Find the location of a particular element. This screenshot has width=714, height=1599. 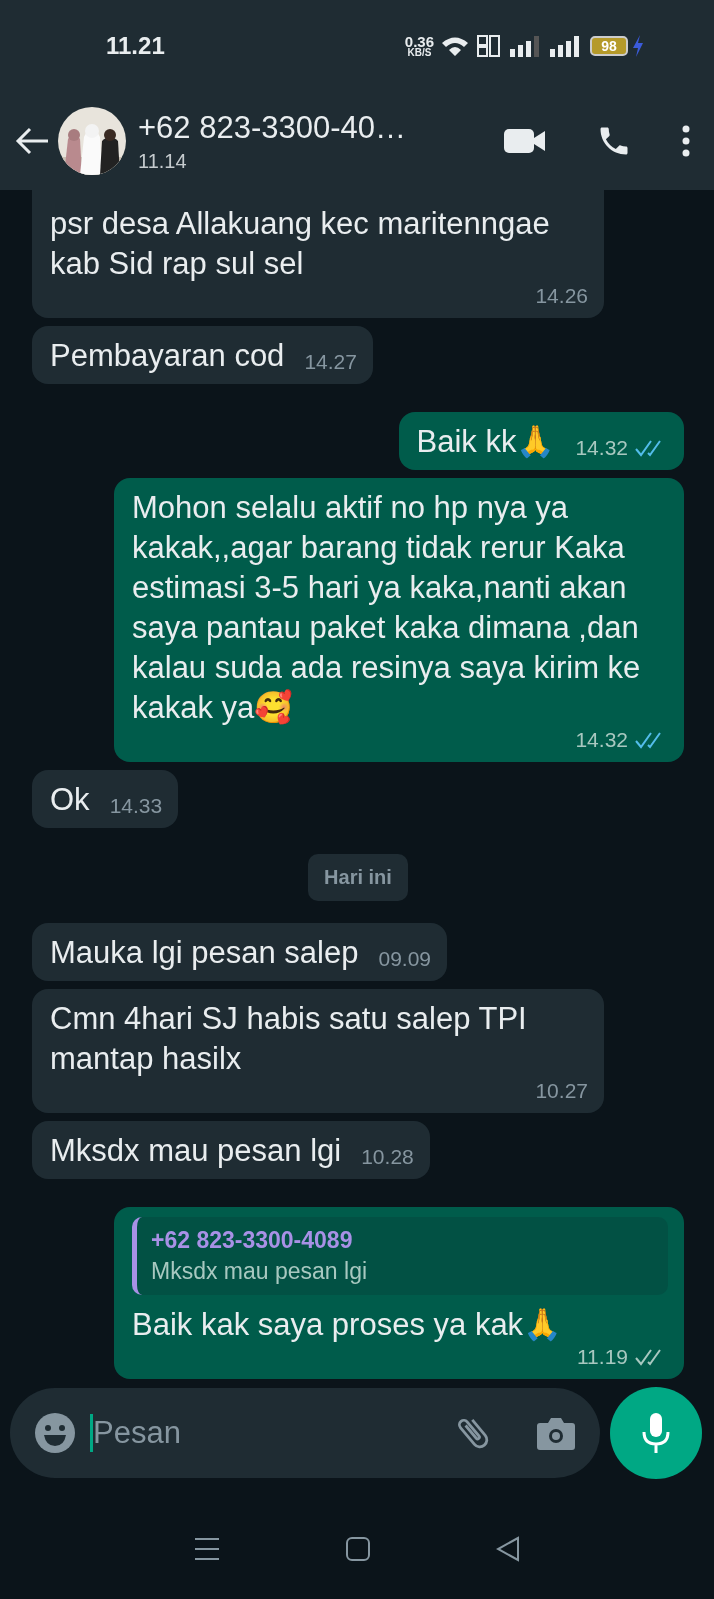

wifi-icon is located at coordinates (455, 46).